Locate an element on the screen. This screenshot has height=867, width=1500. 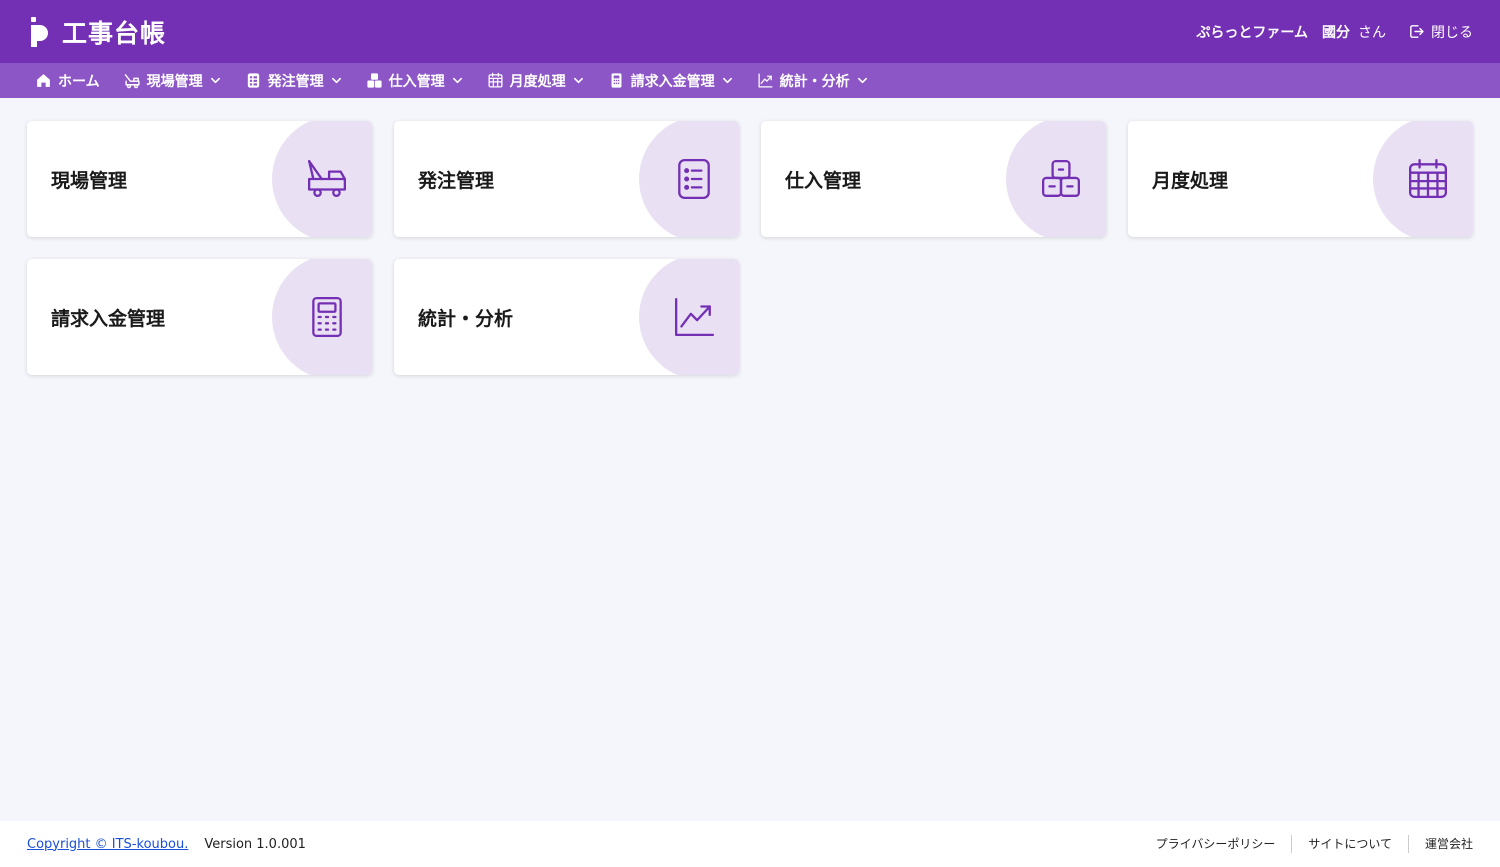
nav-item-label: 現場管理 is located at coordinates (174, 81).